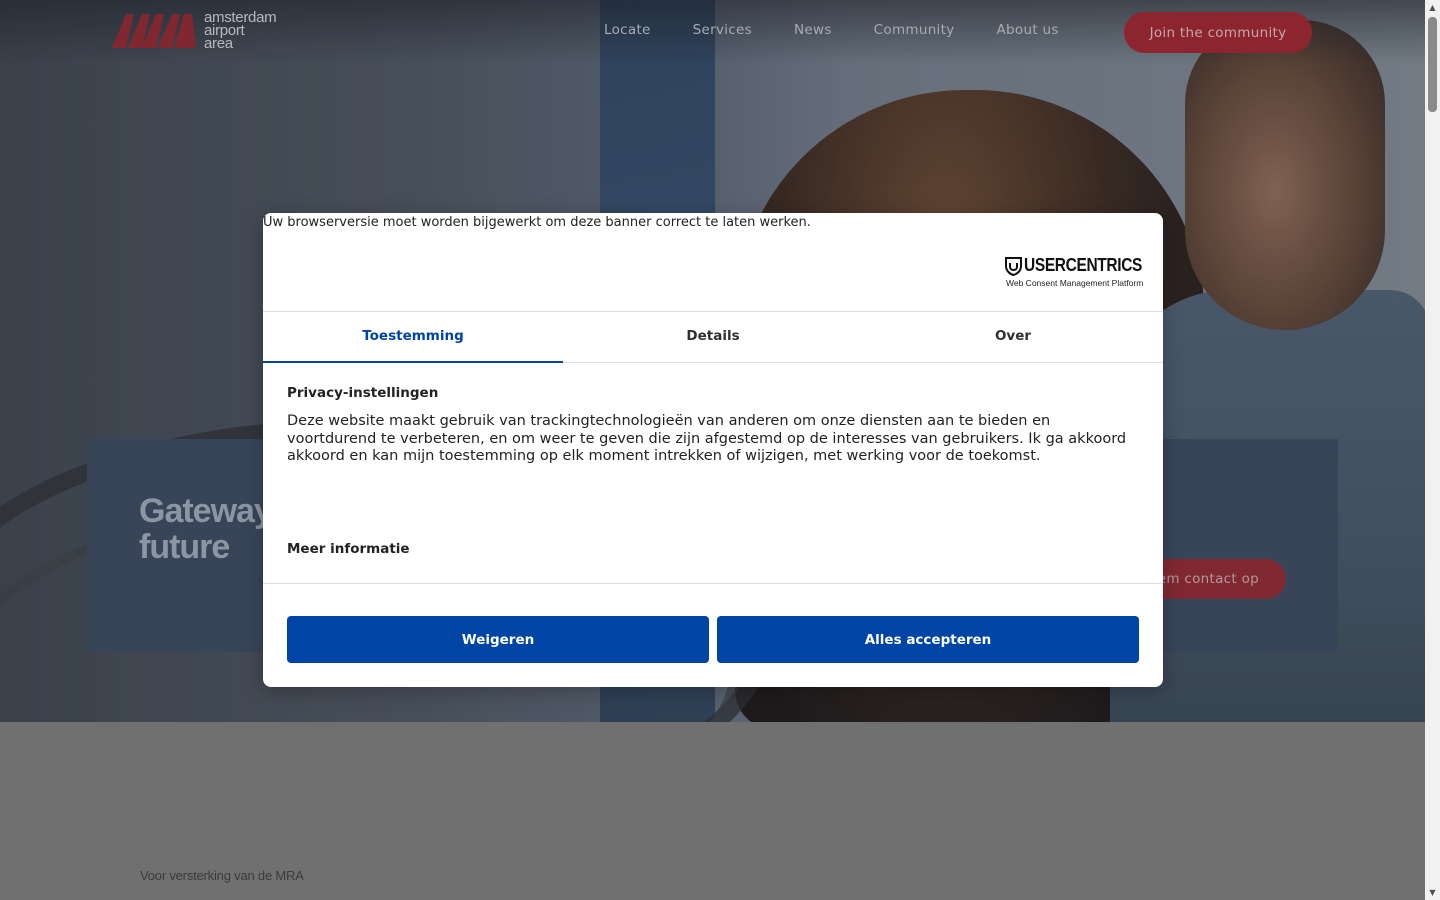 Image resolution: width=1440 pixels, height=900 pixels. What do you see at coordinates (413, 337) in the screenshot?
I see `tab-toestemming: Toestemming` at bounding box center [413, 337].